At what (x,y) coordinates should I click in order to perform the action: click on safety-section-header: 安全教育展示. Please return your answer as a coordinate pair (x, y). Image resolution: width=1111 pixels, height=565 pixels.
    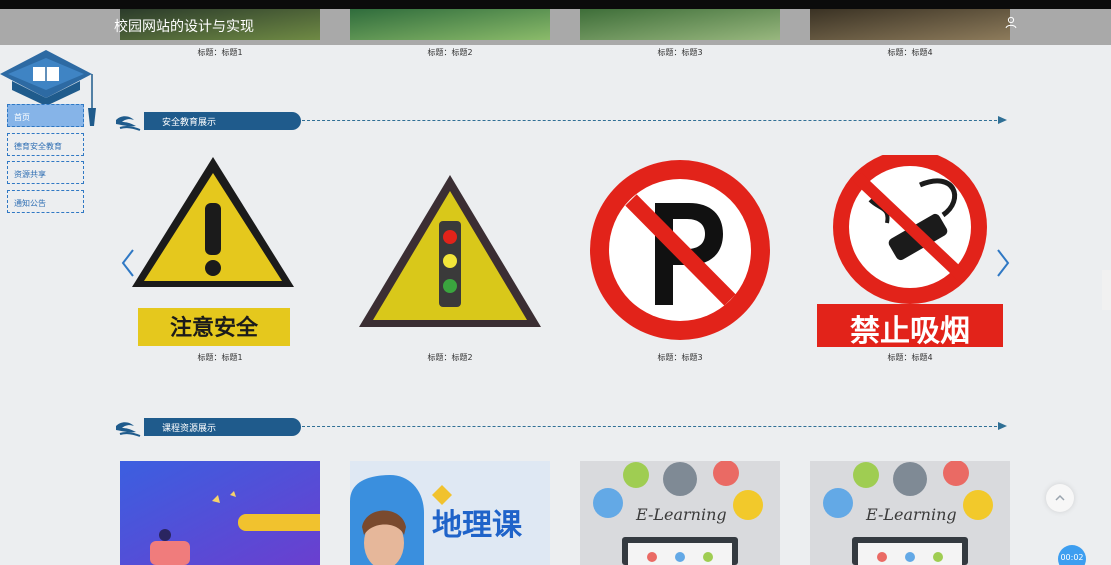
    Looking at the image, I should click on (561, 122).